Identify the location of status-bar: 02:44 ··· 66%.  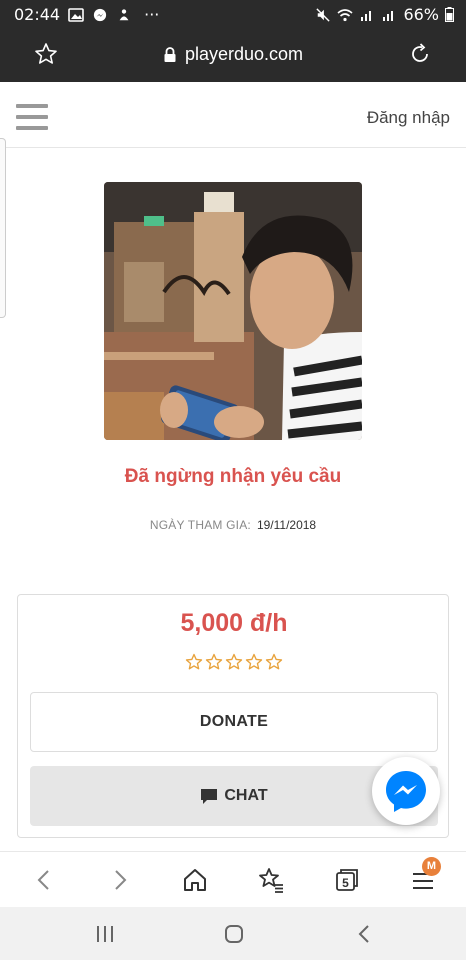
(233, 15).